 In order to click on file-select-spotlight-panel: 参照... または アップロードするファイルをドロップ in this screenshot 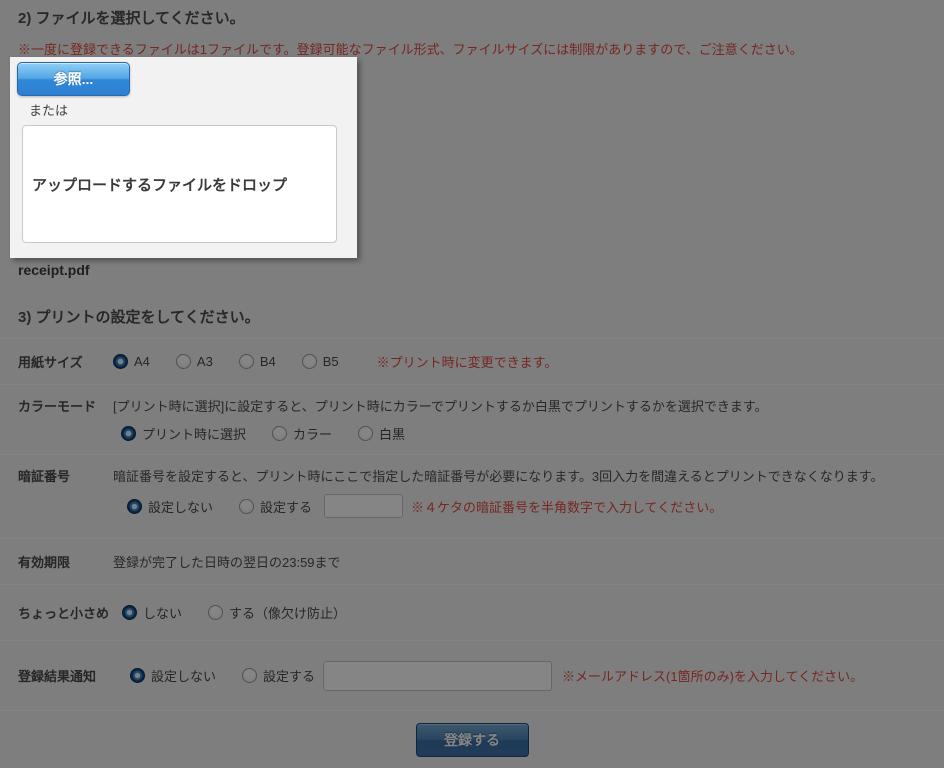, I will do `click(183, 157)`.